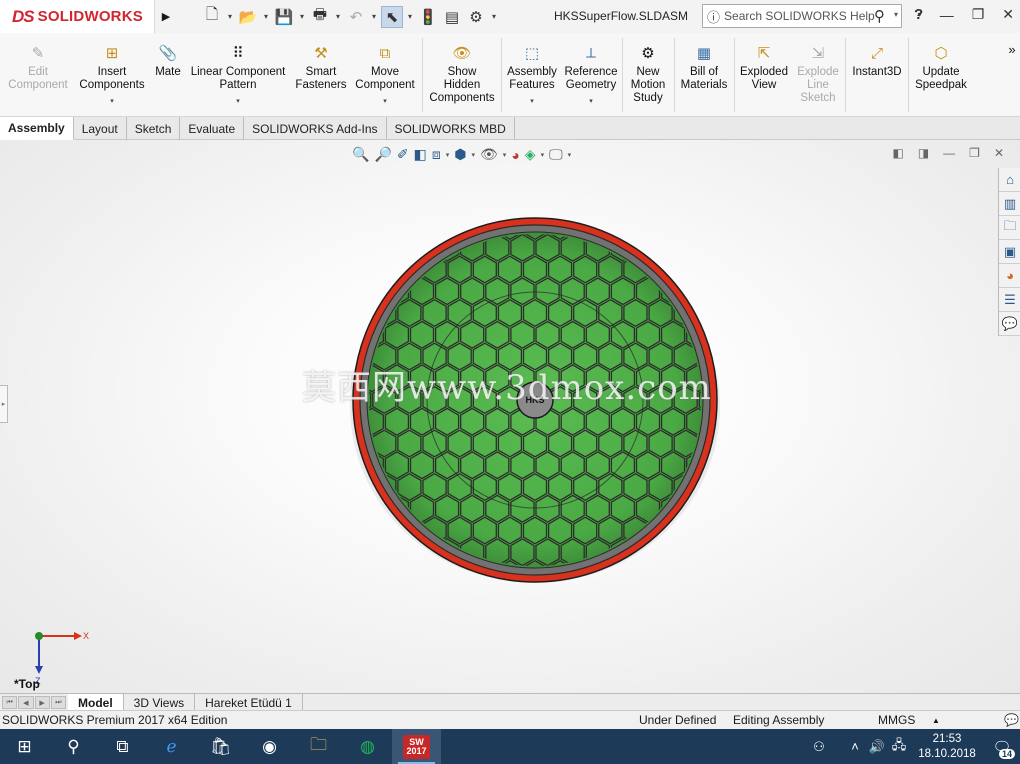 Image resolution: width=1020 pixels, height=764 pixels. I want to click on previous-doc-icon: ◧, so click(897, 153).